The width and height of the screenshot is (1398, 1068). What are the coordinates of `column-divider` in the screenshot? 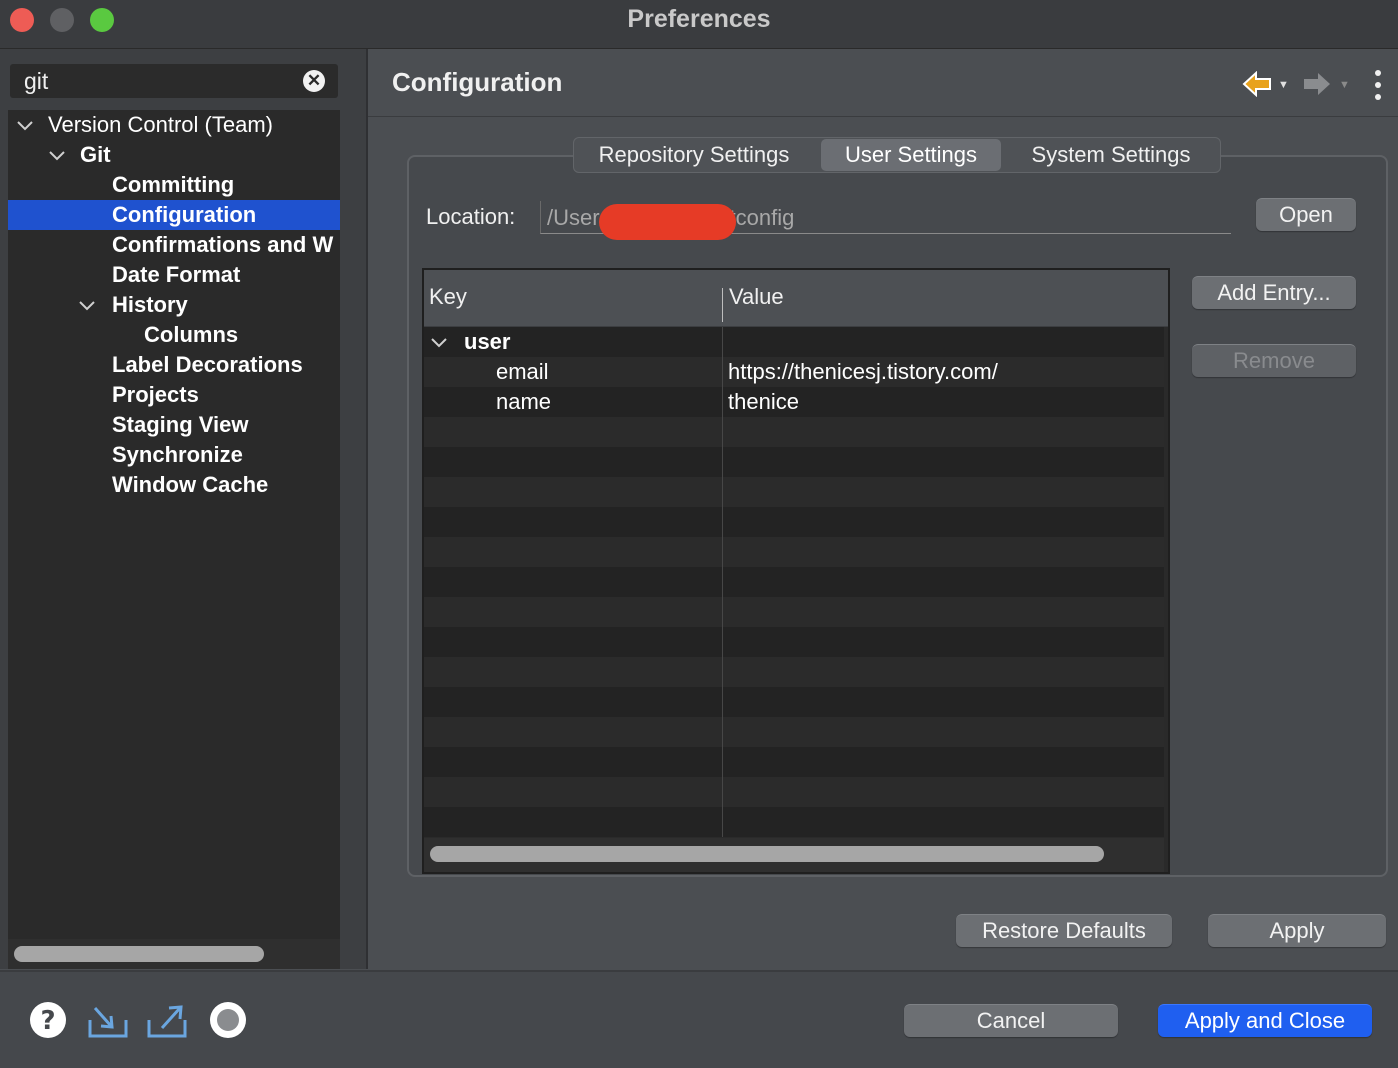 It's located at (722, 582).